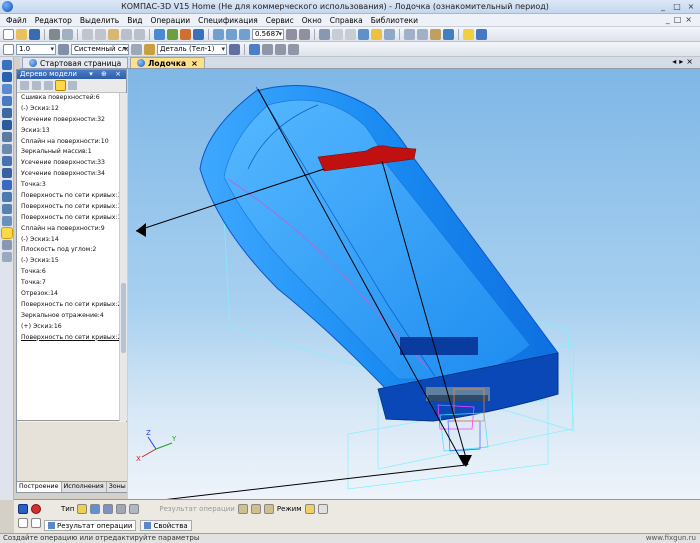 The image size is (700, 543). Describe the element at coordinates (293, 49) in the screenshot. I see `properties-icon` at that location.